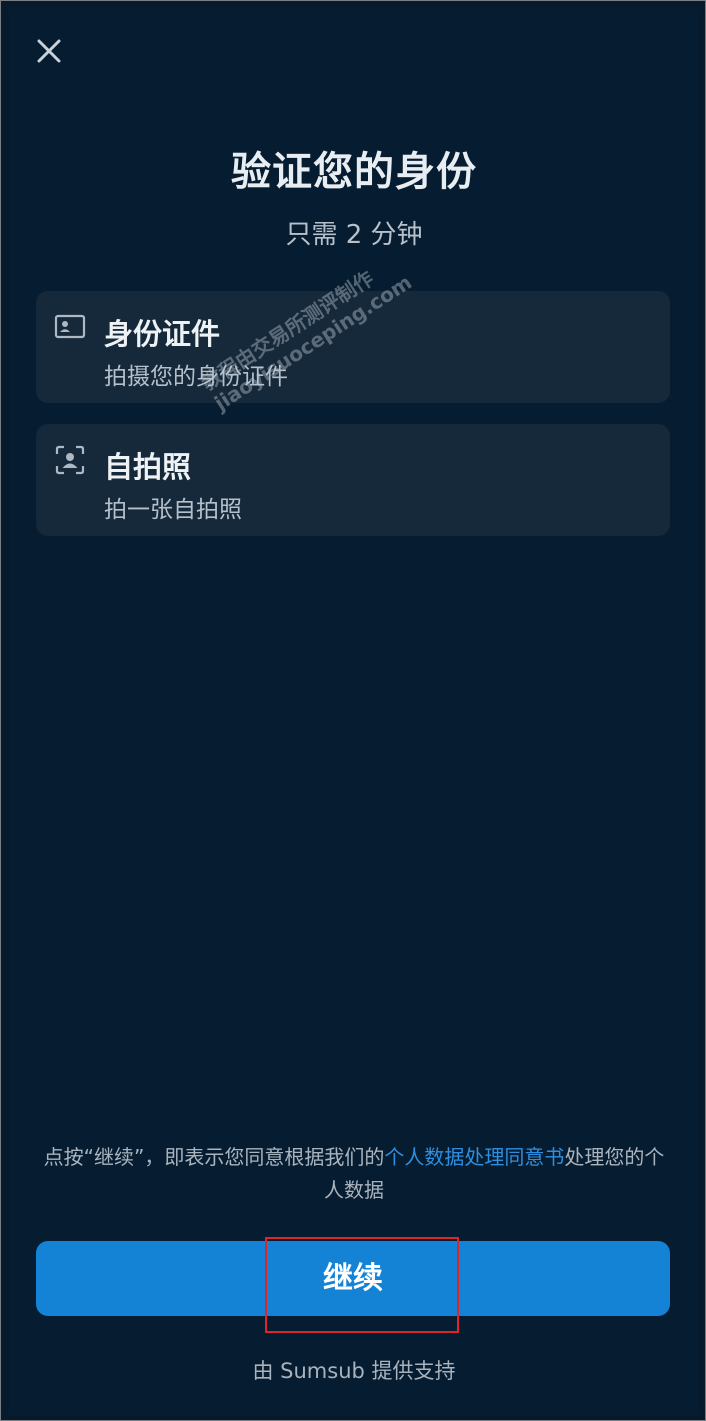 Image resolution: width=706 pixels, height=1421 pixels. I want to click on close-button, so click(49, 51).